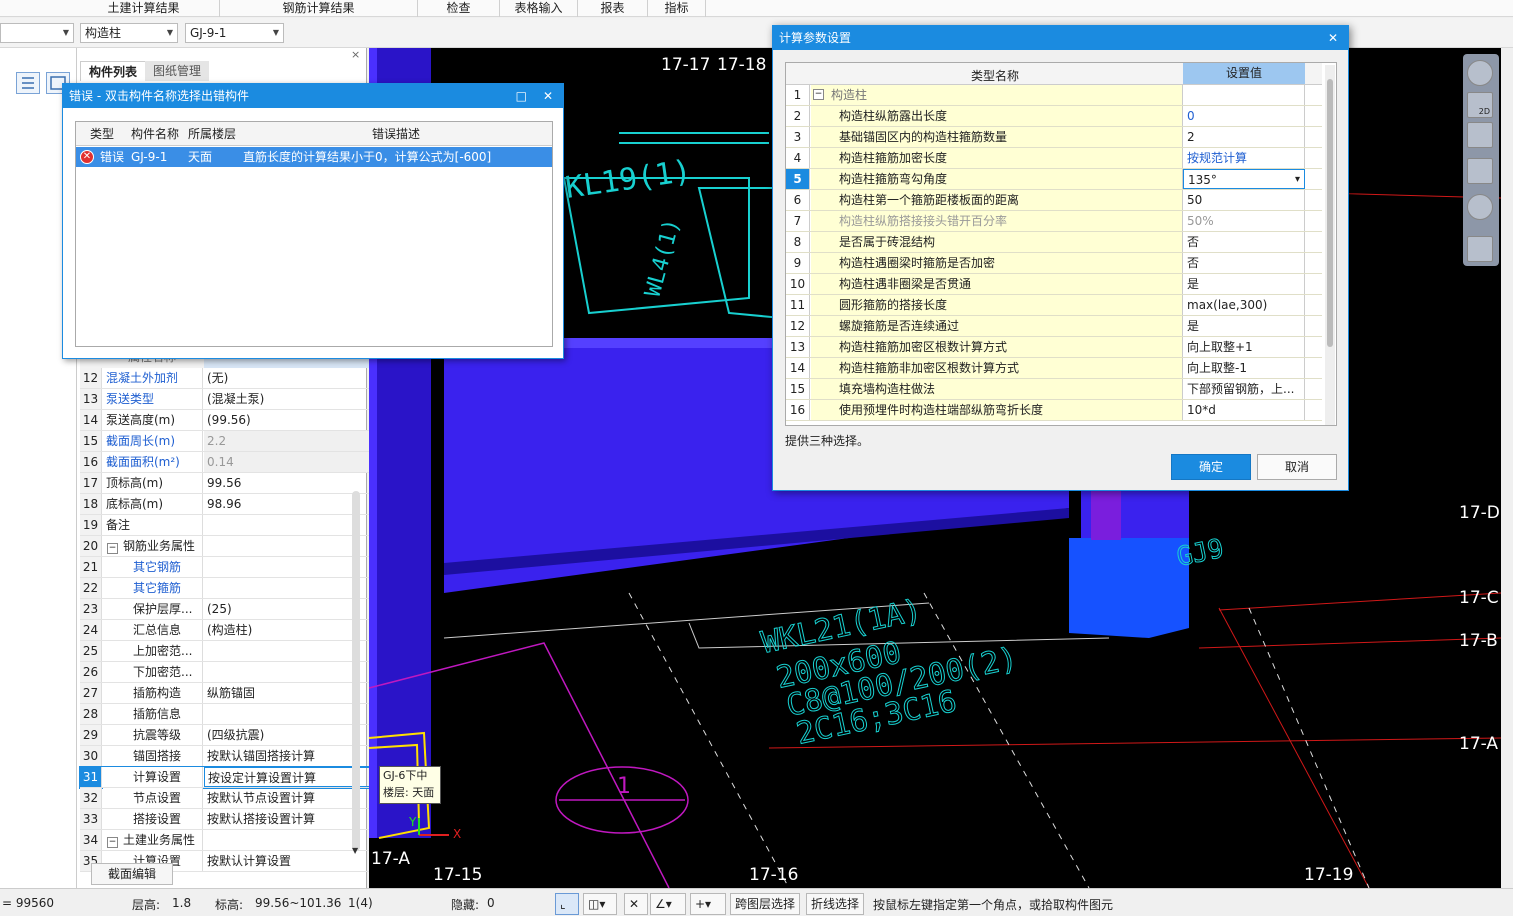  I want to click on setting-value: 0, so click(1244, 116).